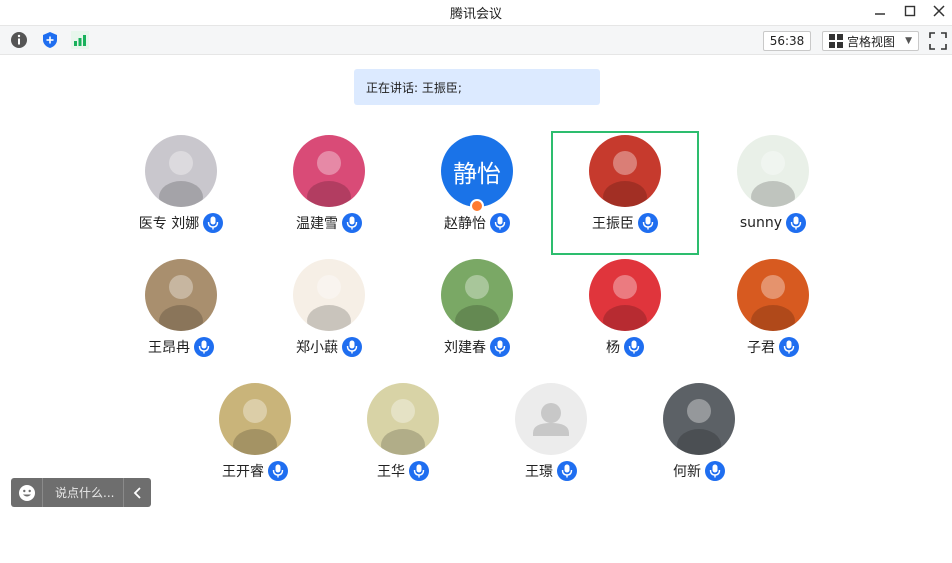 Image resolution: width=952 pixels, height=563 pixels. I want to click on signal-icon, so click(80, 40).